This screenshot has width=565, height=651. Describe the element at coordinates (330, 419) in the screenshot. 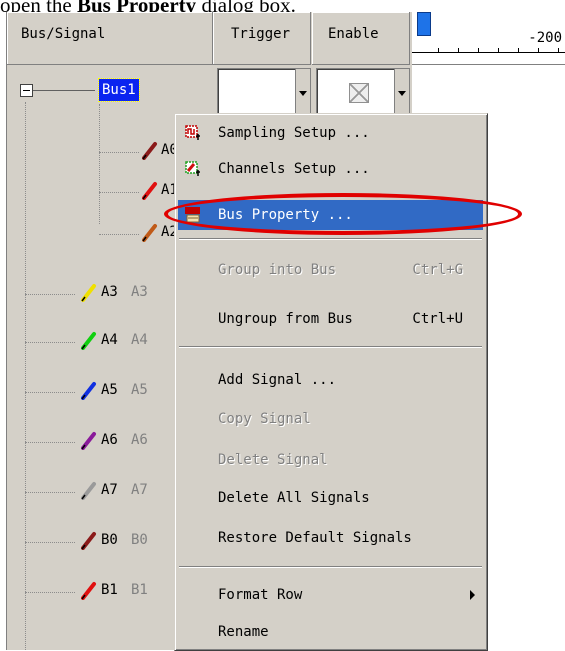

I see `menu-item-copy-signal: Copy Signal` at that location.